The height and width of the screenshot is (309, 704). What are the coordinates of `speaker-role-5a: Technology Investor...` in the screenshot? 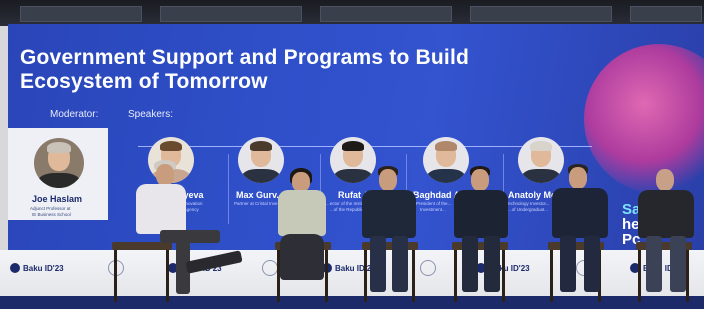 It's located at (528, 203).